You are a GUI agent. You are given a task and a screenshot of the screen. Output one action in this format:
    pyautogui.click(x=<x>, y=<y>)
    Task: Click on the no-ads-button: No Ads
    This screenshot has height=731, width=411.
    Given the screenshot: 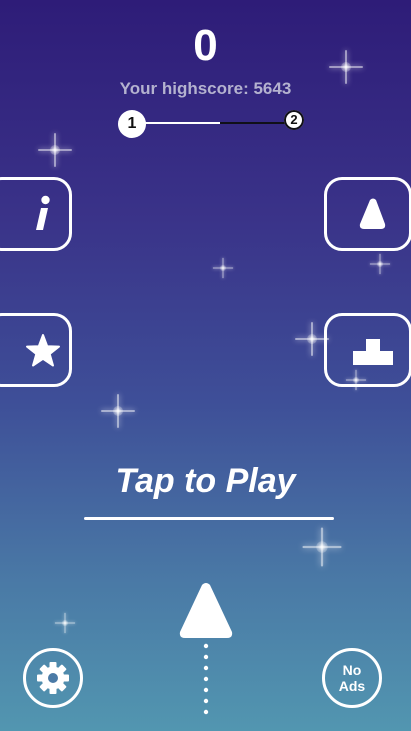 What is the action you would take?
    pyautogui.click(x=352, y=678)
    